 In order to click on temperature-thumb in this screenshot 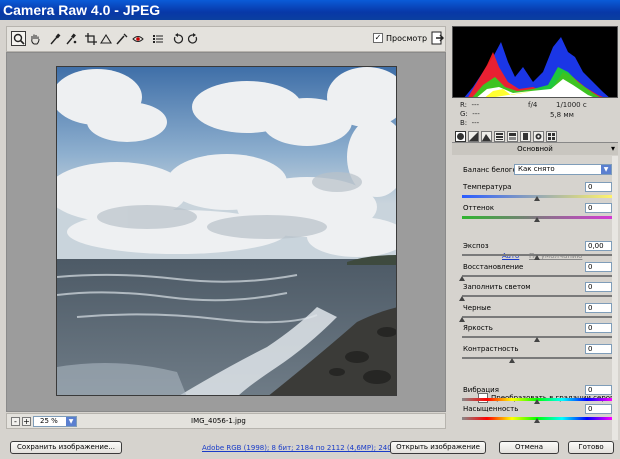, I will do `click(537, 198)`.